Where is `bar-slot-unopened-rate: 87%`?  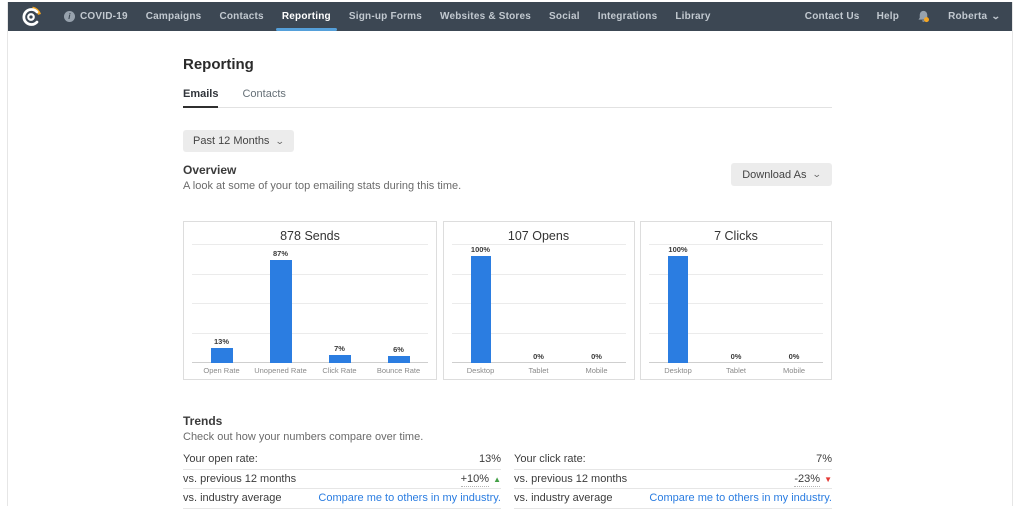 bar-slot-unopened-rate: 87% is located at coordinates (280, 304).